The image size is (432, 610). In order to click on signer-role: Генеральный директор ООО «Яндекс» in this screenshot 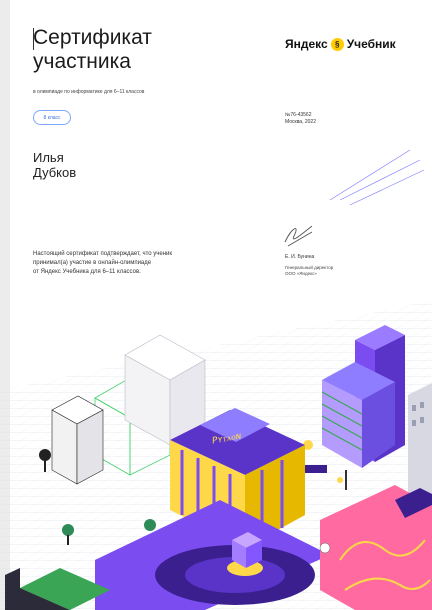, I will do `click(309, 271)`.